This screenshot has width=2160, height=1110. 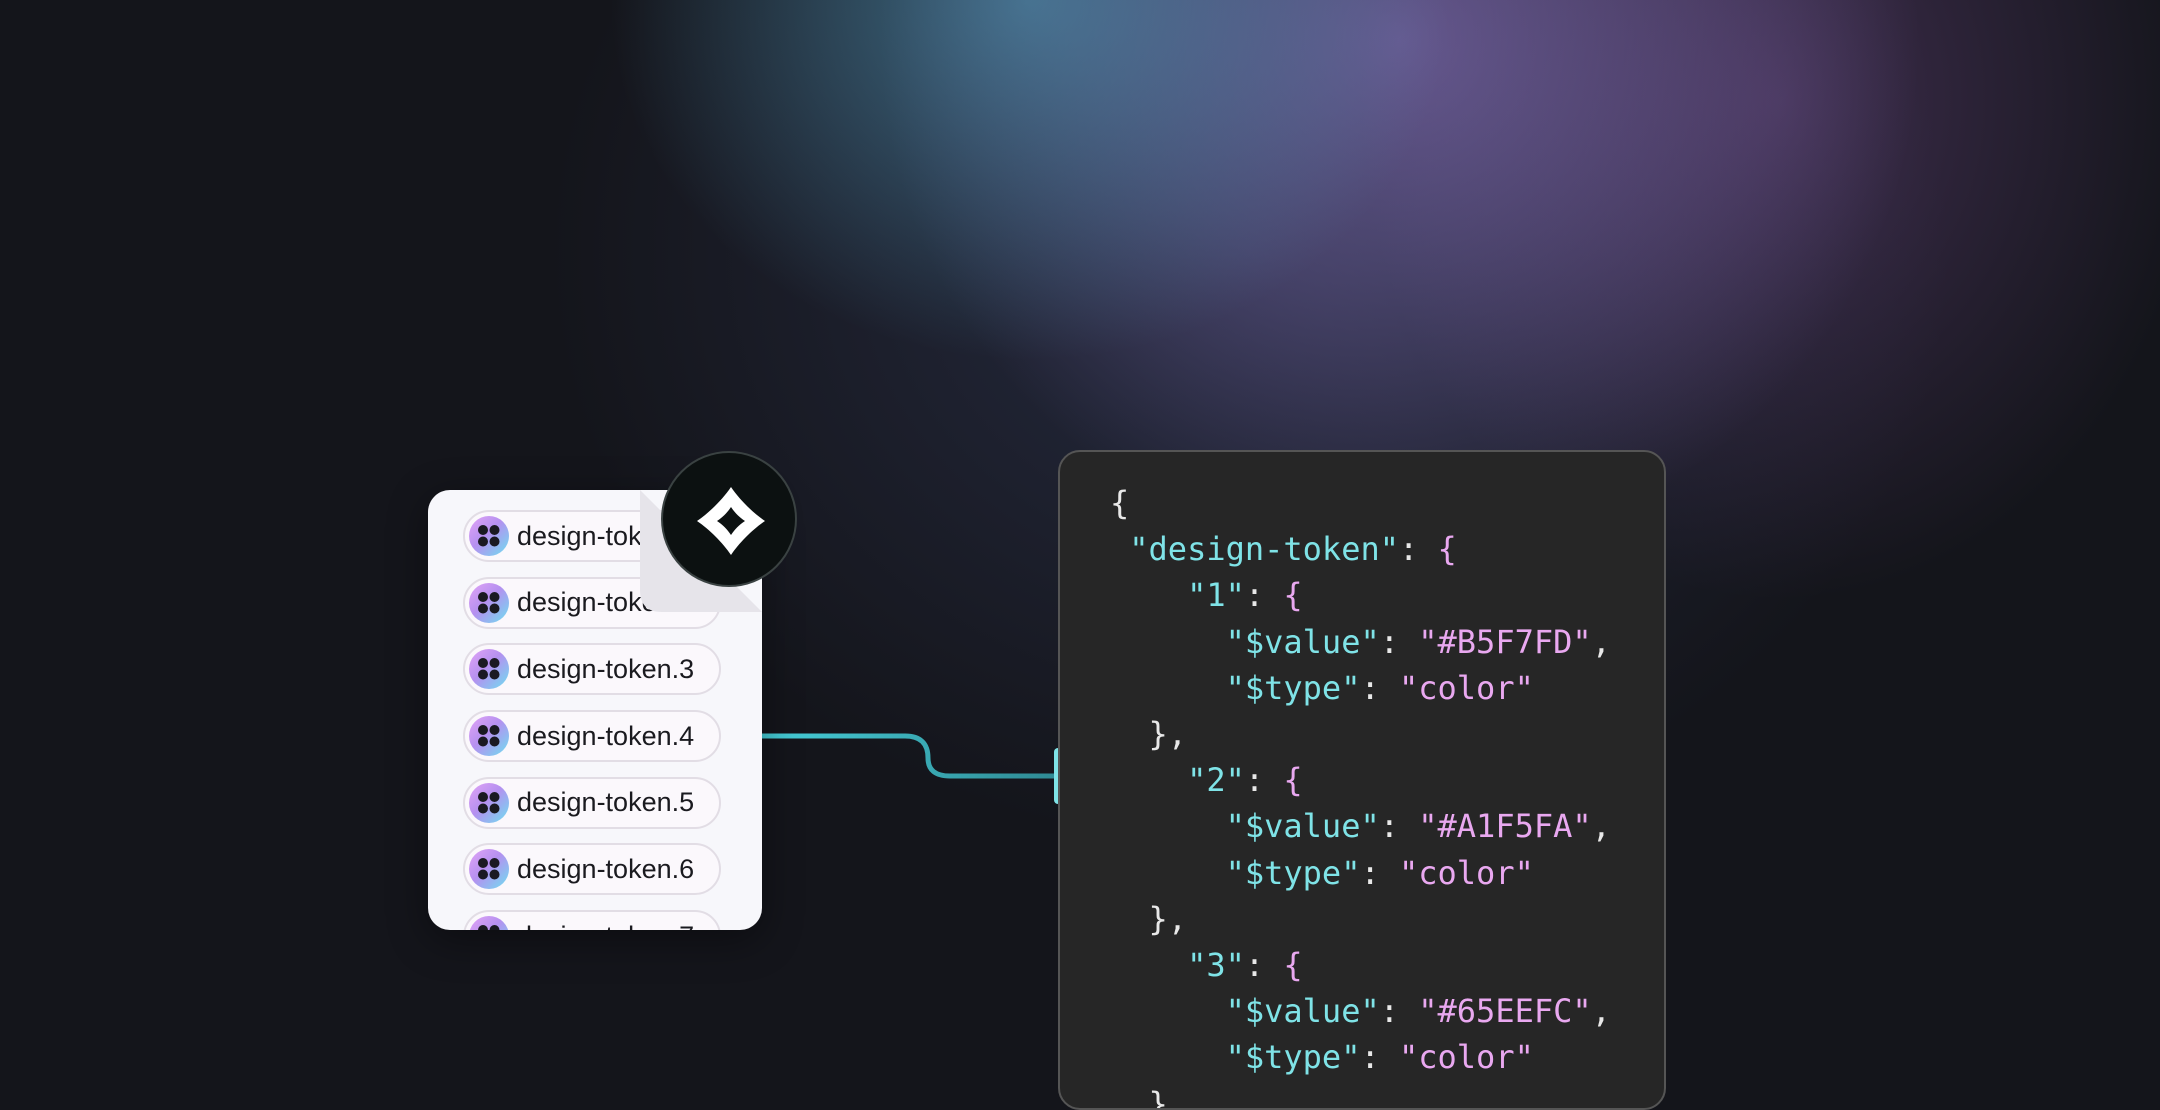 I want to click on token-pill: design-token.7, so click(x=592, y=920).